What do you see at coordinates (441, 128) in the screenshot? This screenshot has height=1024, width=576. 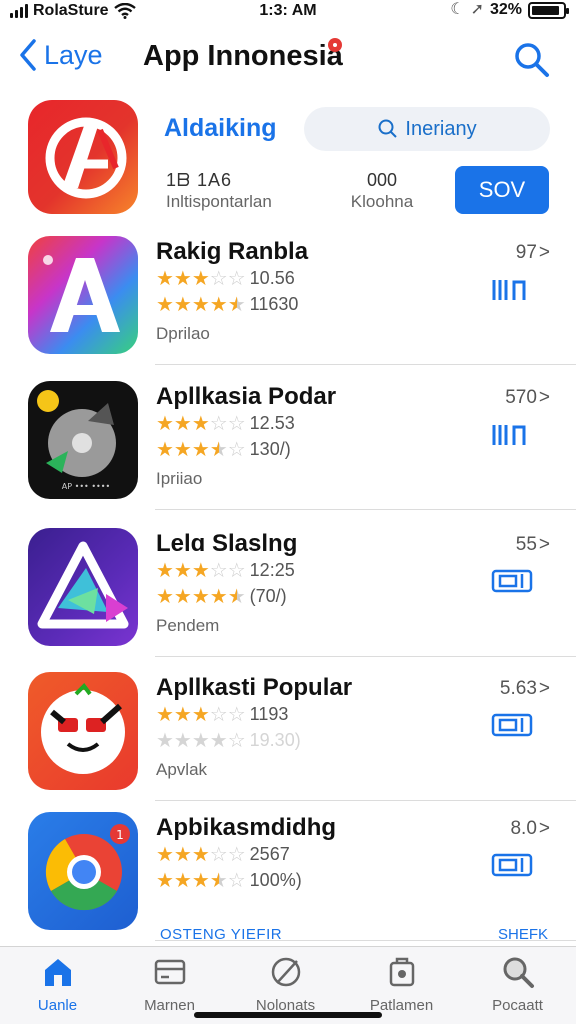 I see `search-pill-label: Ineriany` at bounding box center [441, 128].